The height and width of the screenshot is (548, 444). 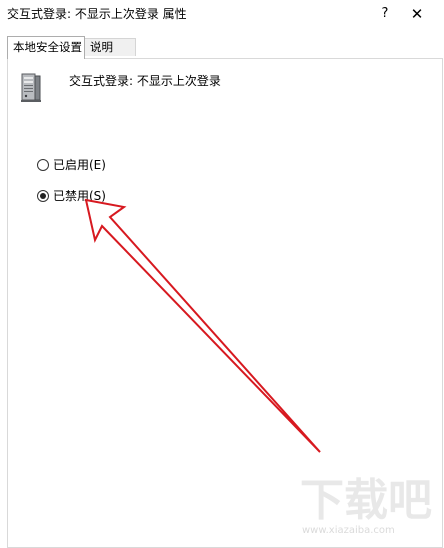 What do you see at coordinates (366, 500) in the screenshot?
I see `watermark-logo: 下载吧` at bounding box center [366, 500].